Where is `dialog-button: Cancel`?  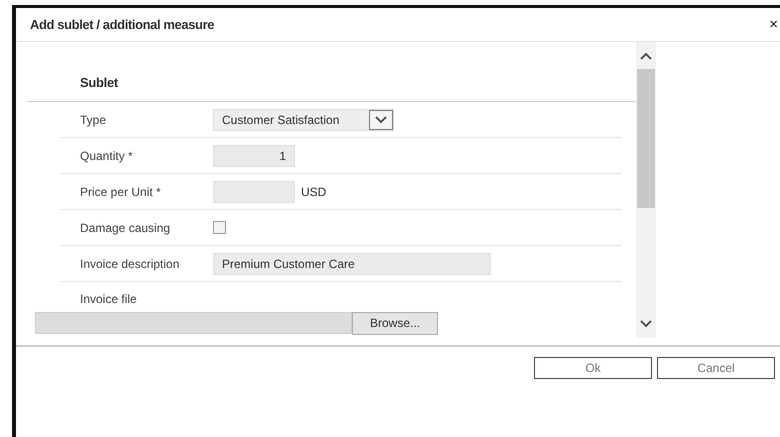 dialog-button: Cancel is located at coordinates (716, 368).